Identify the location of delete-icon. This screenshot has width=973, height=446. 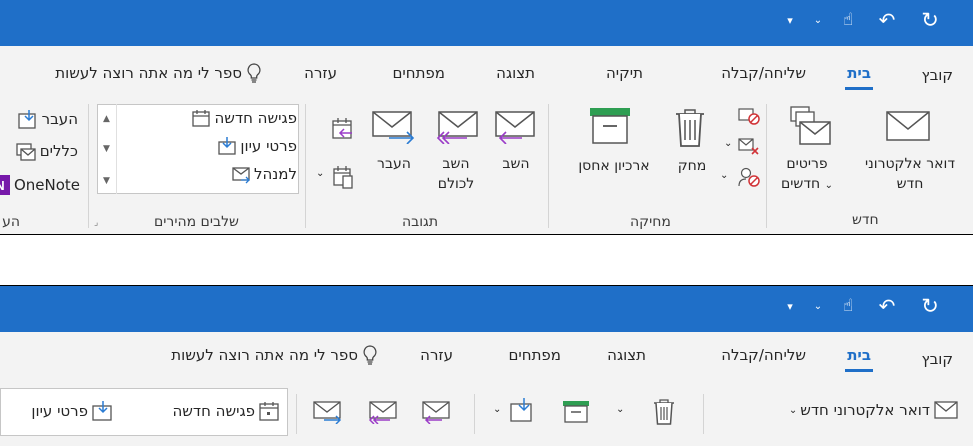
(664, 412).